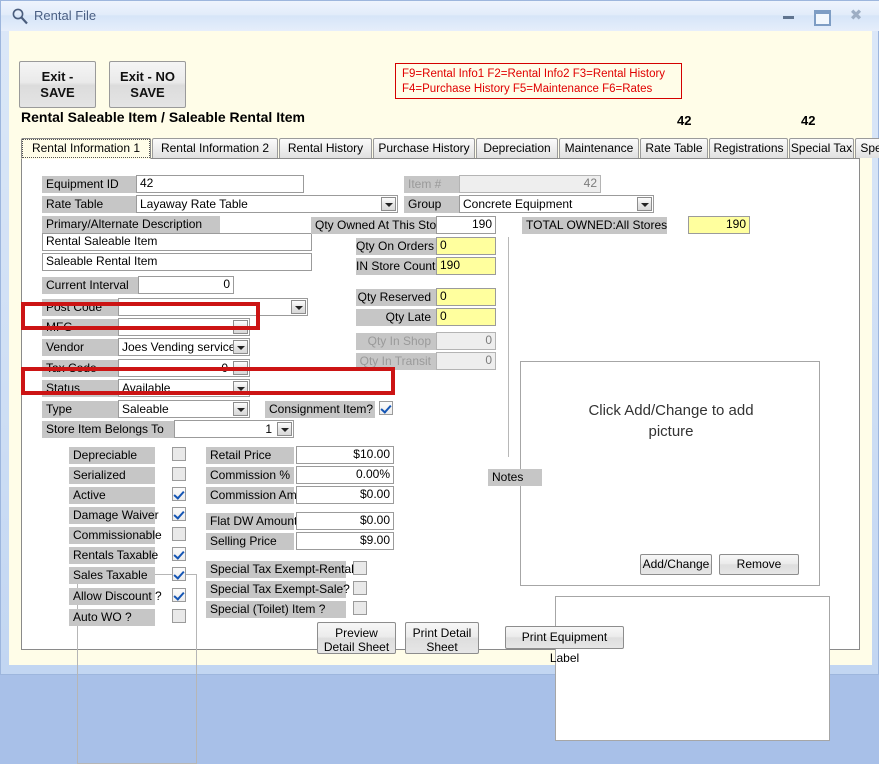  Describe the element at coordinates (108, 429) in the screenshot. I see `store-belongs-to-label: Store Item Belongs To` at that location.